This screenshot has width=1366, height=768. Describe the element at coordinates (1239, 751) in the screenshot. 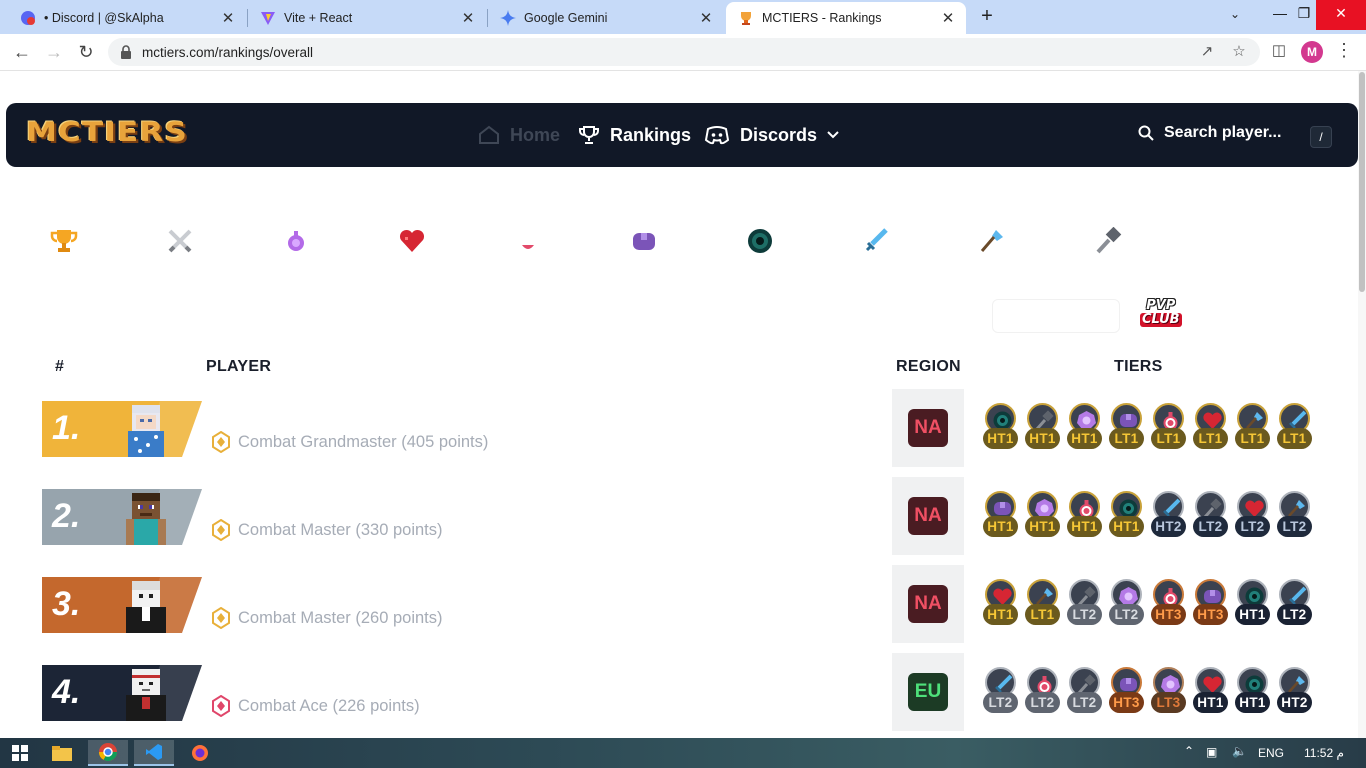

I see `volume-icon: 🔈` at that location.